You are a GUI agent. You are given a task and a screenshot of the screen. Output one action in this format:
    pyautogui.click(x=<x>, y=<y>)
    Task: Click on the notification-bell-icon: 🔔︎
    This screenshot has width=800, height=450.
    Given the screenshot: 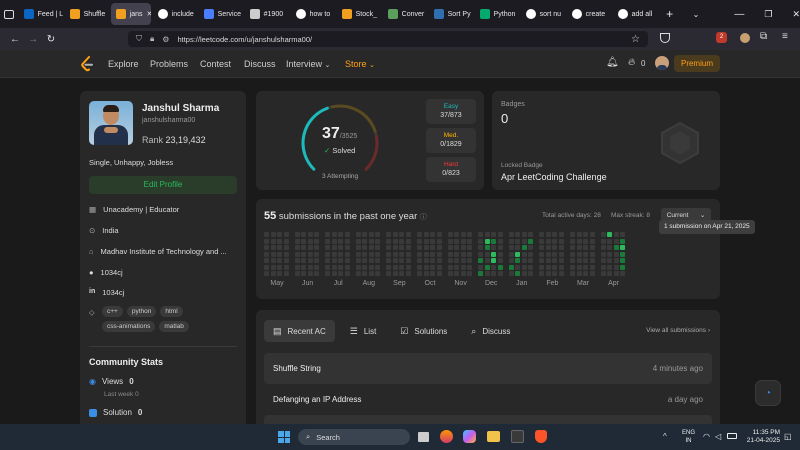 What is the action you would take?
    pyautogui.click(x=612, y=62)
    